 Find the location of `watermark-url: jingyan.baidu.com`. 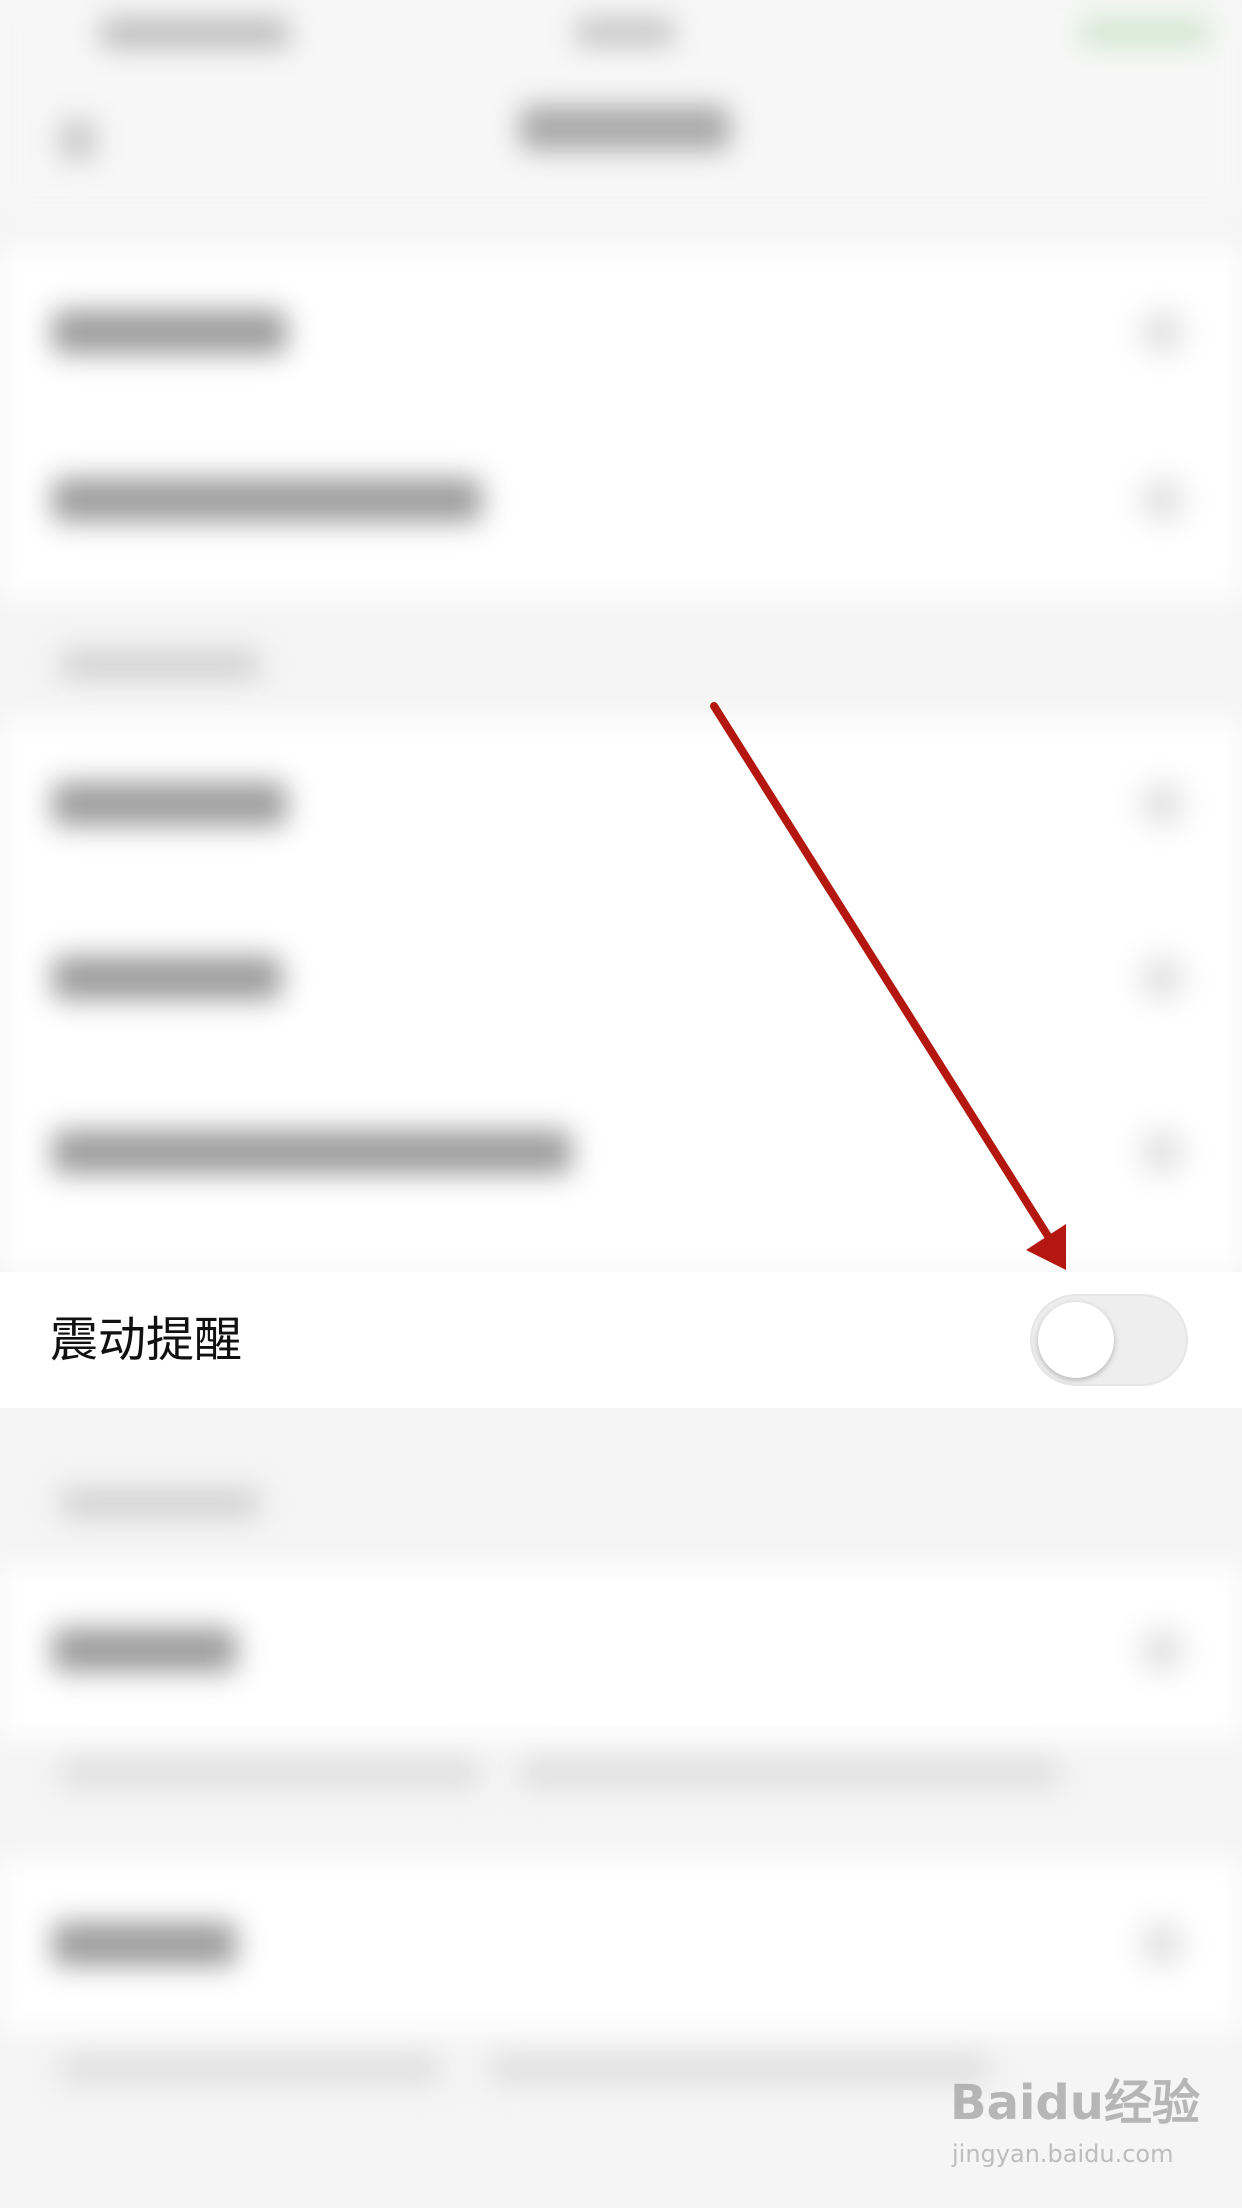

watermark-url: jingyan.baidu.com is located at coordinates (1063, 2154).